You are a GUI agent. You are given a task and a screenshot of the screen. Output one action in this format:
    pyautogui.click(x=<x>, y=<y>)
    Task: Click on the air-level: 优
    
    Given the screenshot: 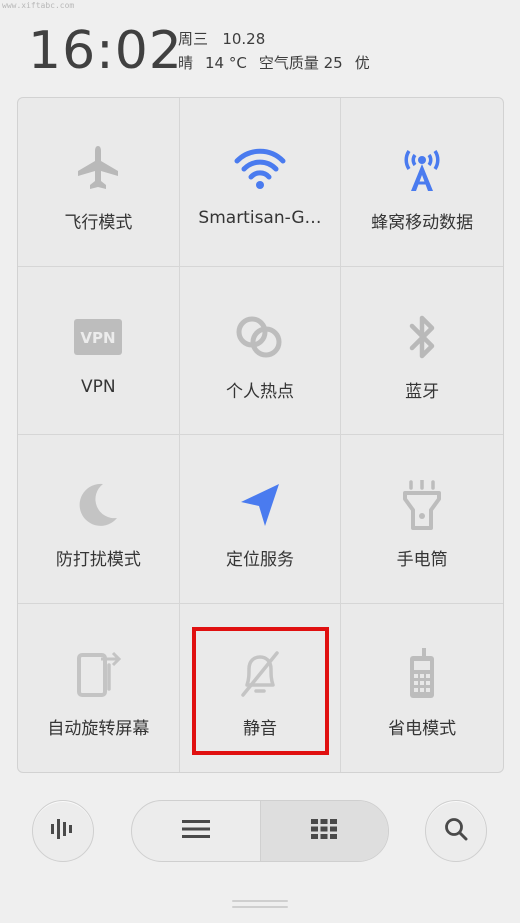 What is the action you would take?
    pyautogui.click(x=362, y=63)
    